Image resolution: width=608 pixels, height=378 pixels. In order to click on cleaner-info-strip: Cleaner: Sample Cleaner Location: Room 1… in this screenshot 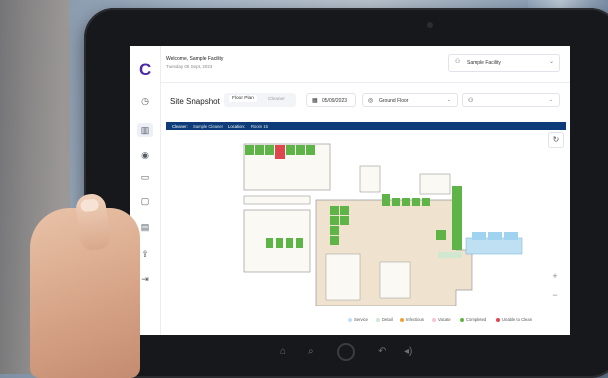, I will do `click(366, 126)`.